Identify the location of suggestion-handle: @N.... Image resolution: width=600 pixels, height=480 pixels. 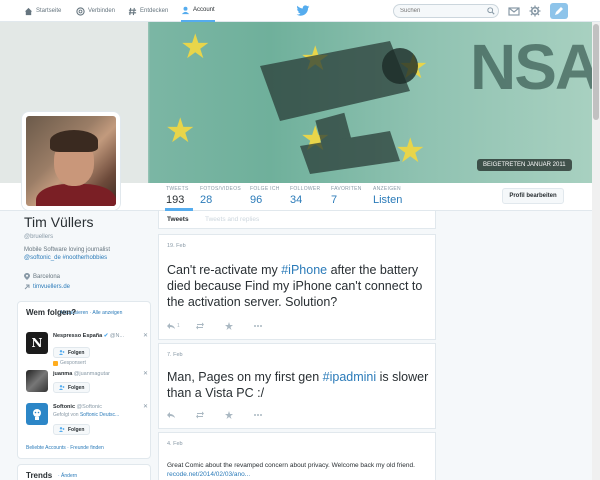
(117, 336).